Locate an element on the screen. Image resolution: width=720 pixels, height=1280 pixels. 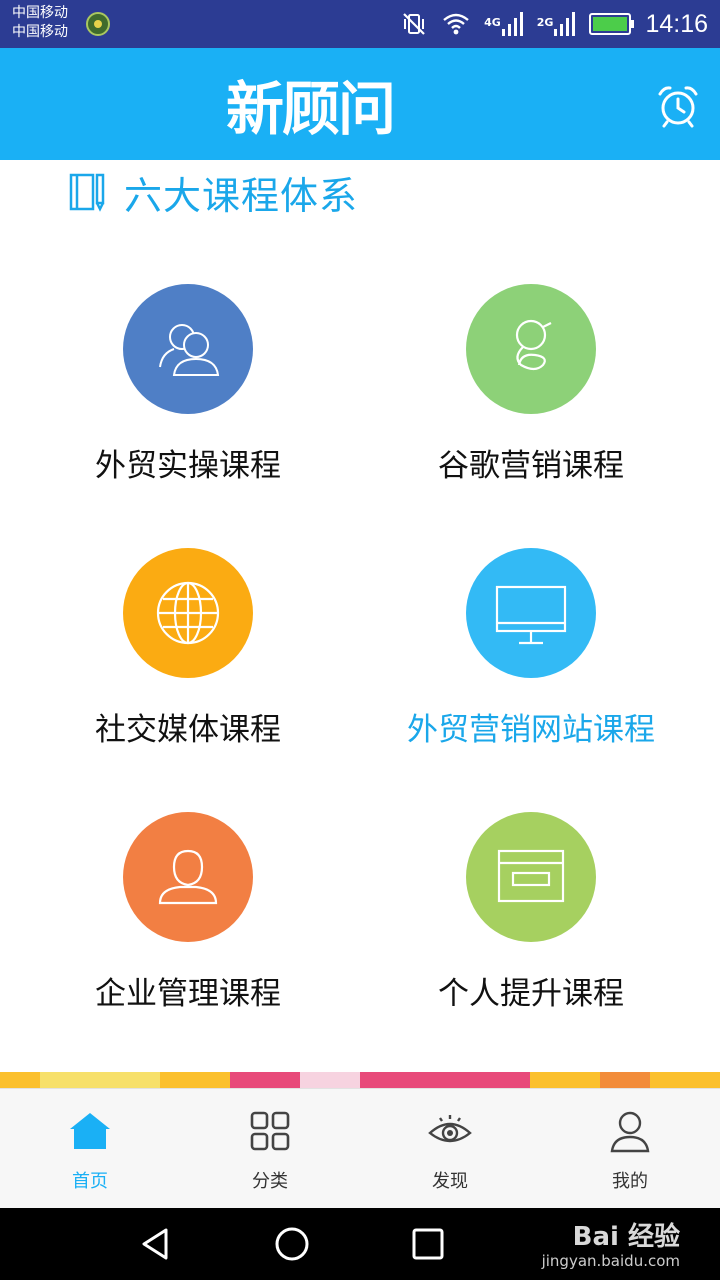
signal-2g: 2G is located at coordinates (556, 24).